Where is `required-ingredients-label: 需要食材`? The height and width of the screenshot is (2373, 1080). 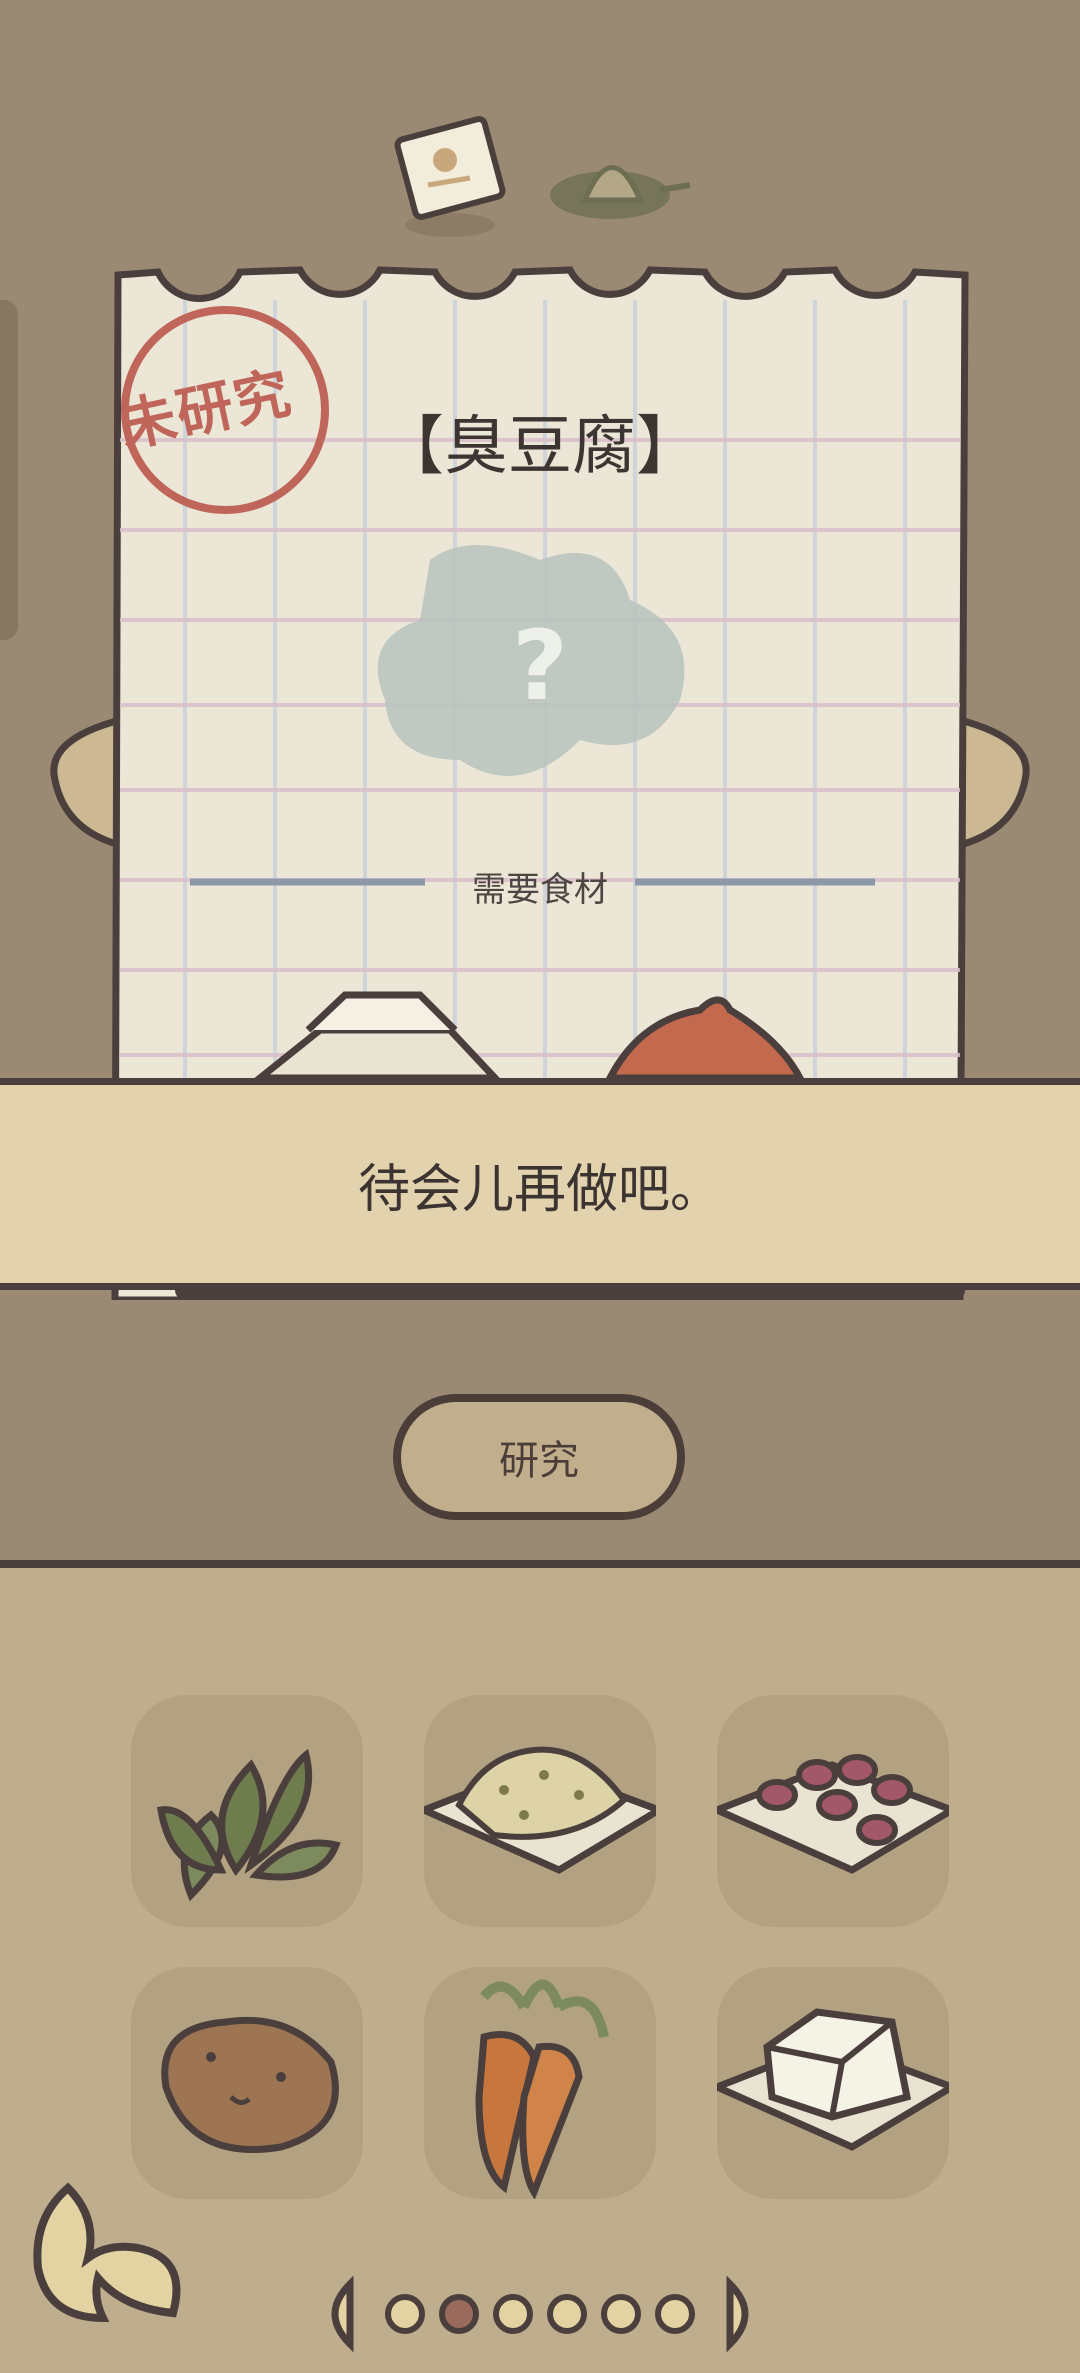
required-ingredients-label: 需要食材 is located at coordinates (540, 890).